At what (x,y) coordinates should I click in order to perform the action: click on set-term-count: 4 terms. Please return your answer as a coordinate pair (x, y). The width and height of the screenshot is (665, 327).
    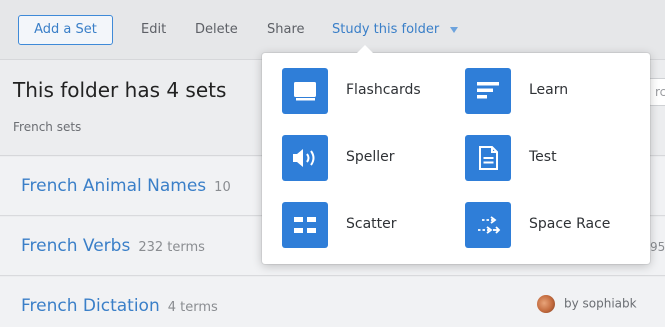
    Looking at the image, I should click on (192, 307).